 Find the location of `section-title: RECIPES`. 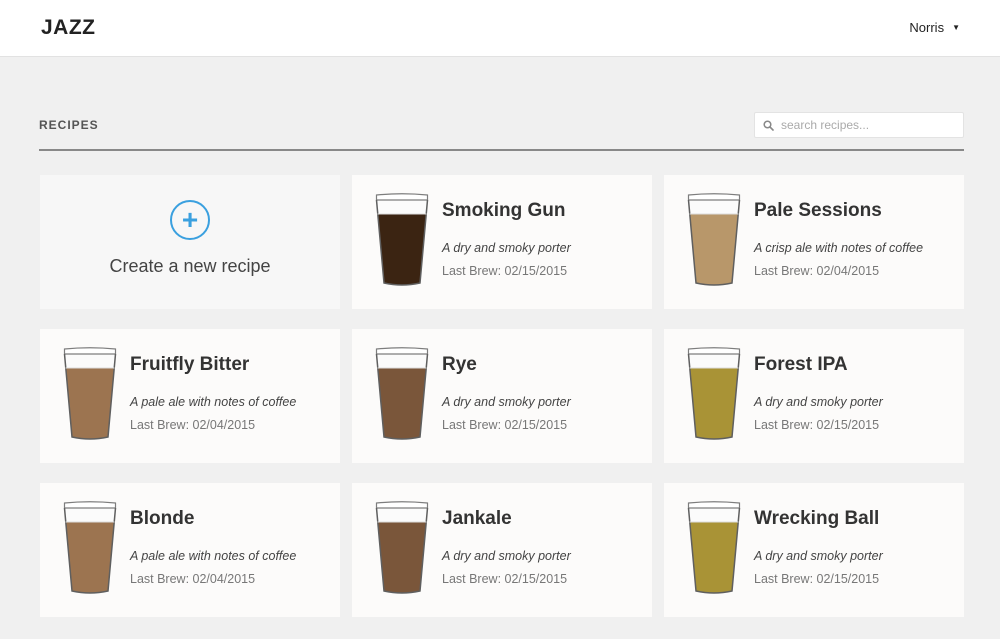

section-title: RECIPES is located at coordinates (69, 125).